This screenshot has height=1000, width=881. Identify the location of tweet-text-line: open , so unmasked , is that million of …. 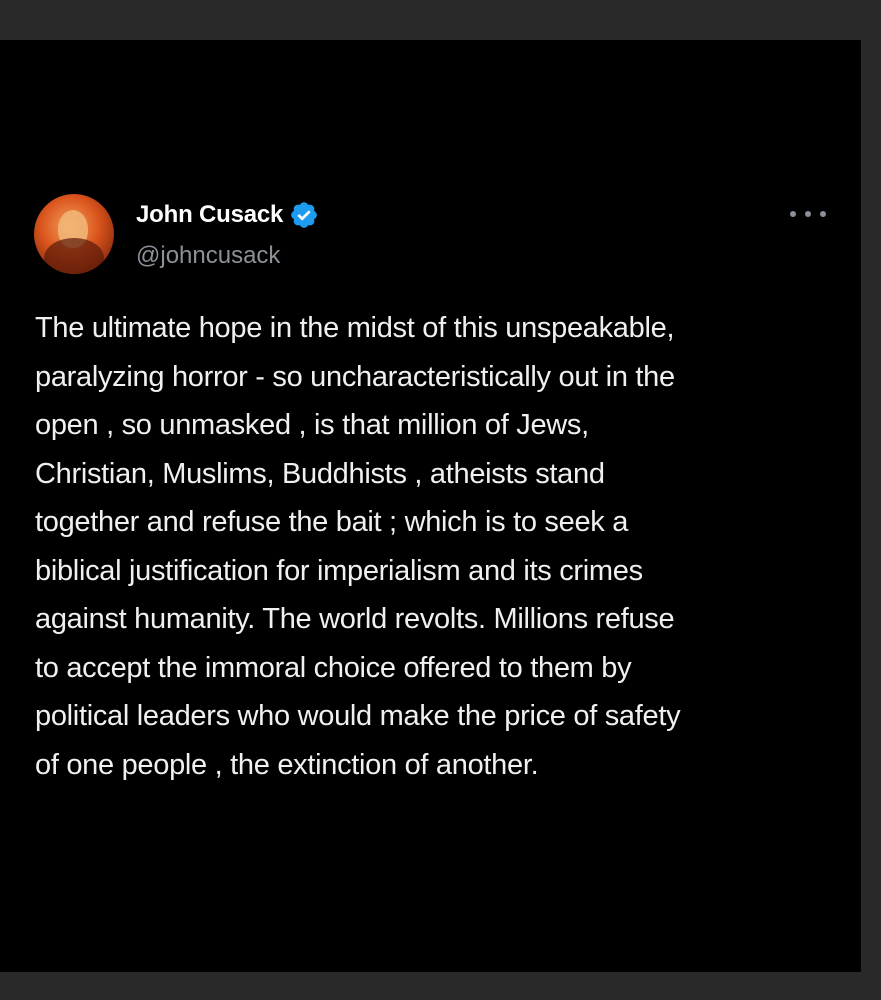
(312, 425).